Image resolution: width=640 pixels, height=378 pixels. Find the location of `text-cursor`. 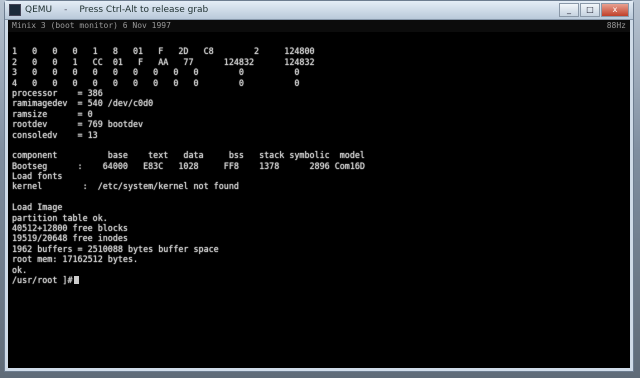

text-cursor is located at coordinates (76, 279).